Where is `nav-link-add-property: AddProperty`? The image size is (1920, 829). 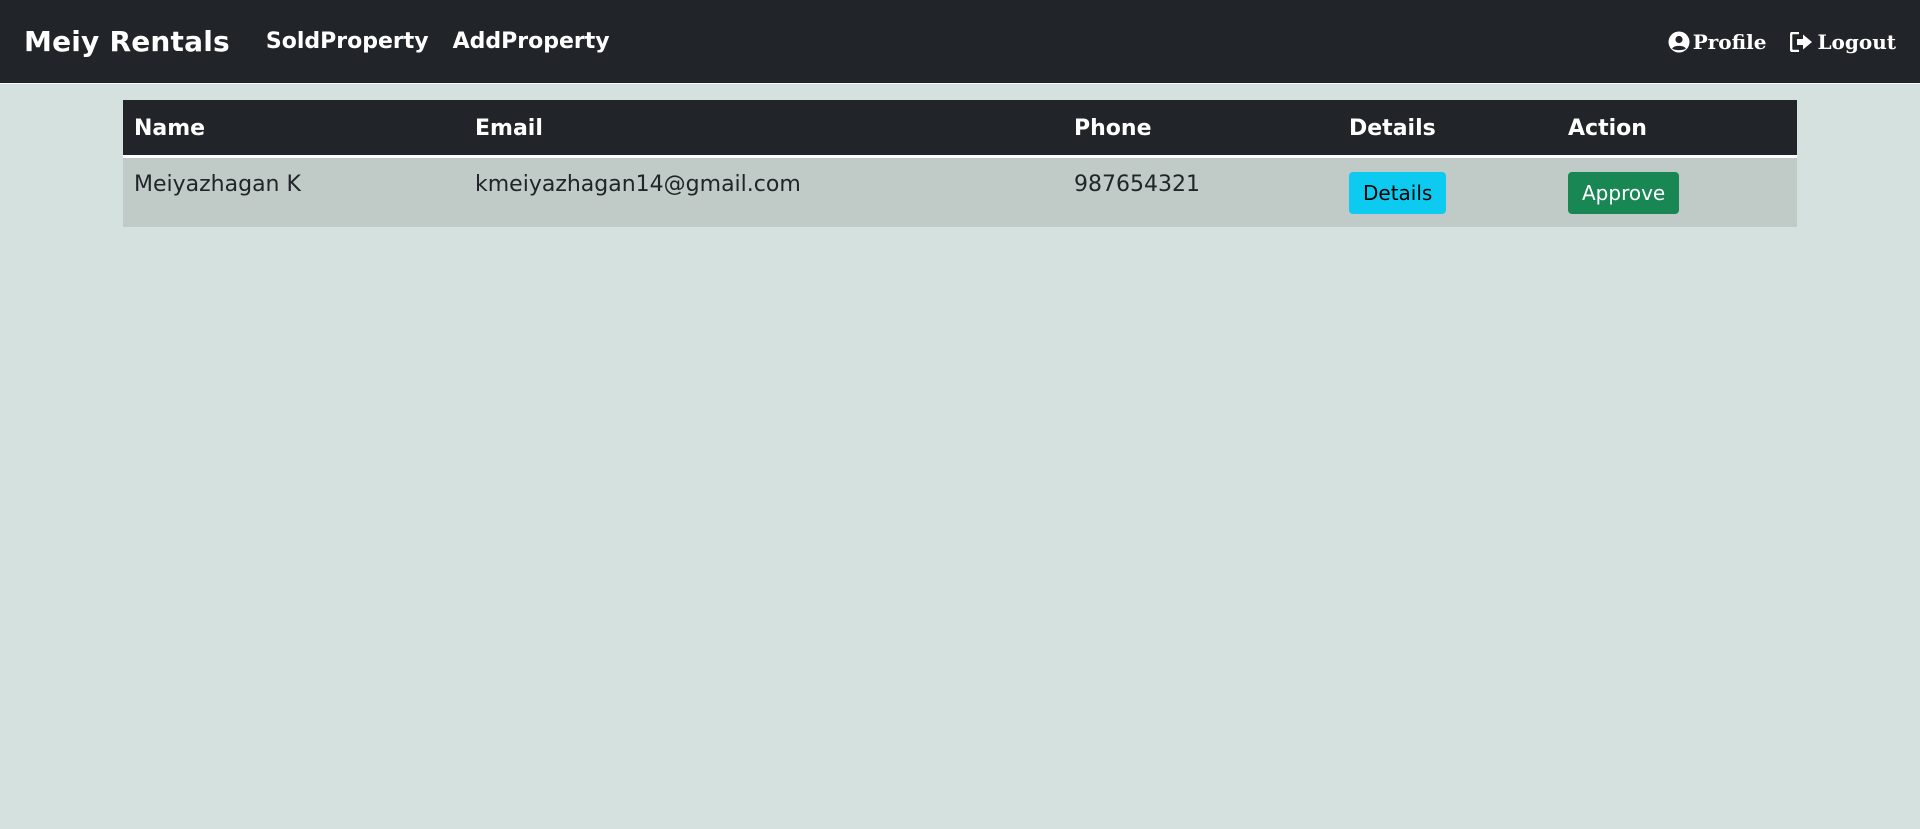 nav-link-add-property: AddProperty is located at coordinates (531, 41).